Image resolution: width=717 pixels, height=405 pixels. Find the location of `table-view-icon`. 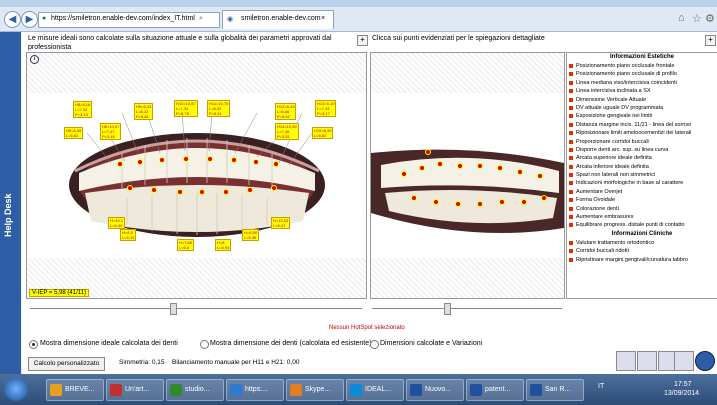

table-view-icon is located at coordinates (647, 361).